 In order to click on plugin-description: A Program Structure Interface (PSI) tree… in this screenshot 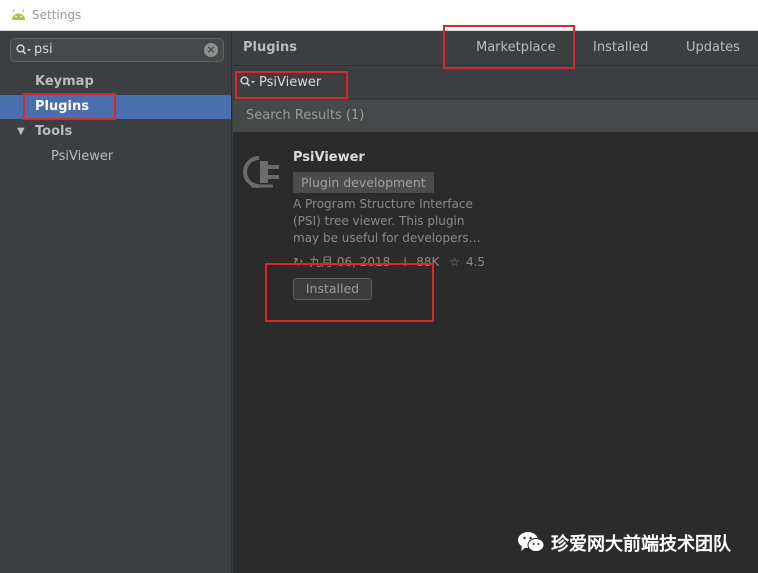, I will do `click(390, 221)`.